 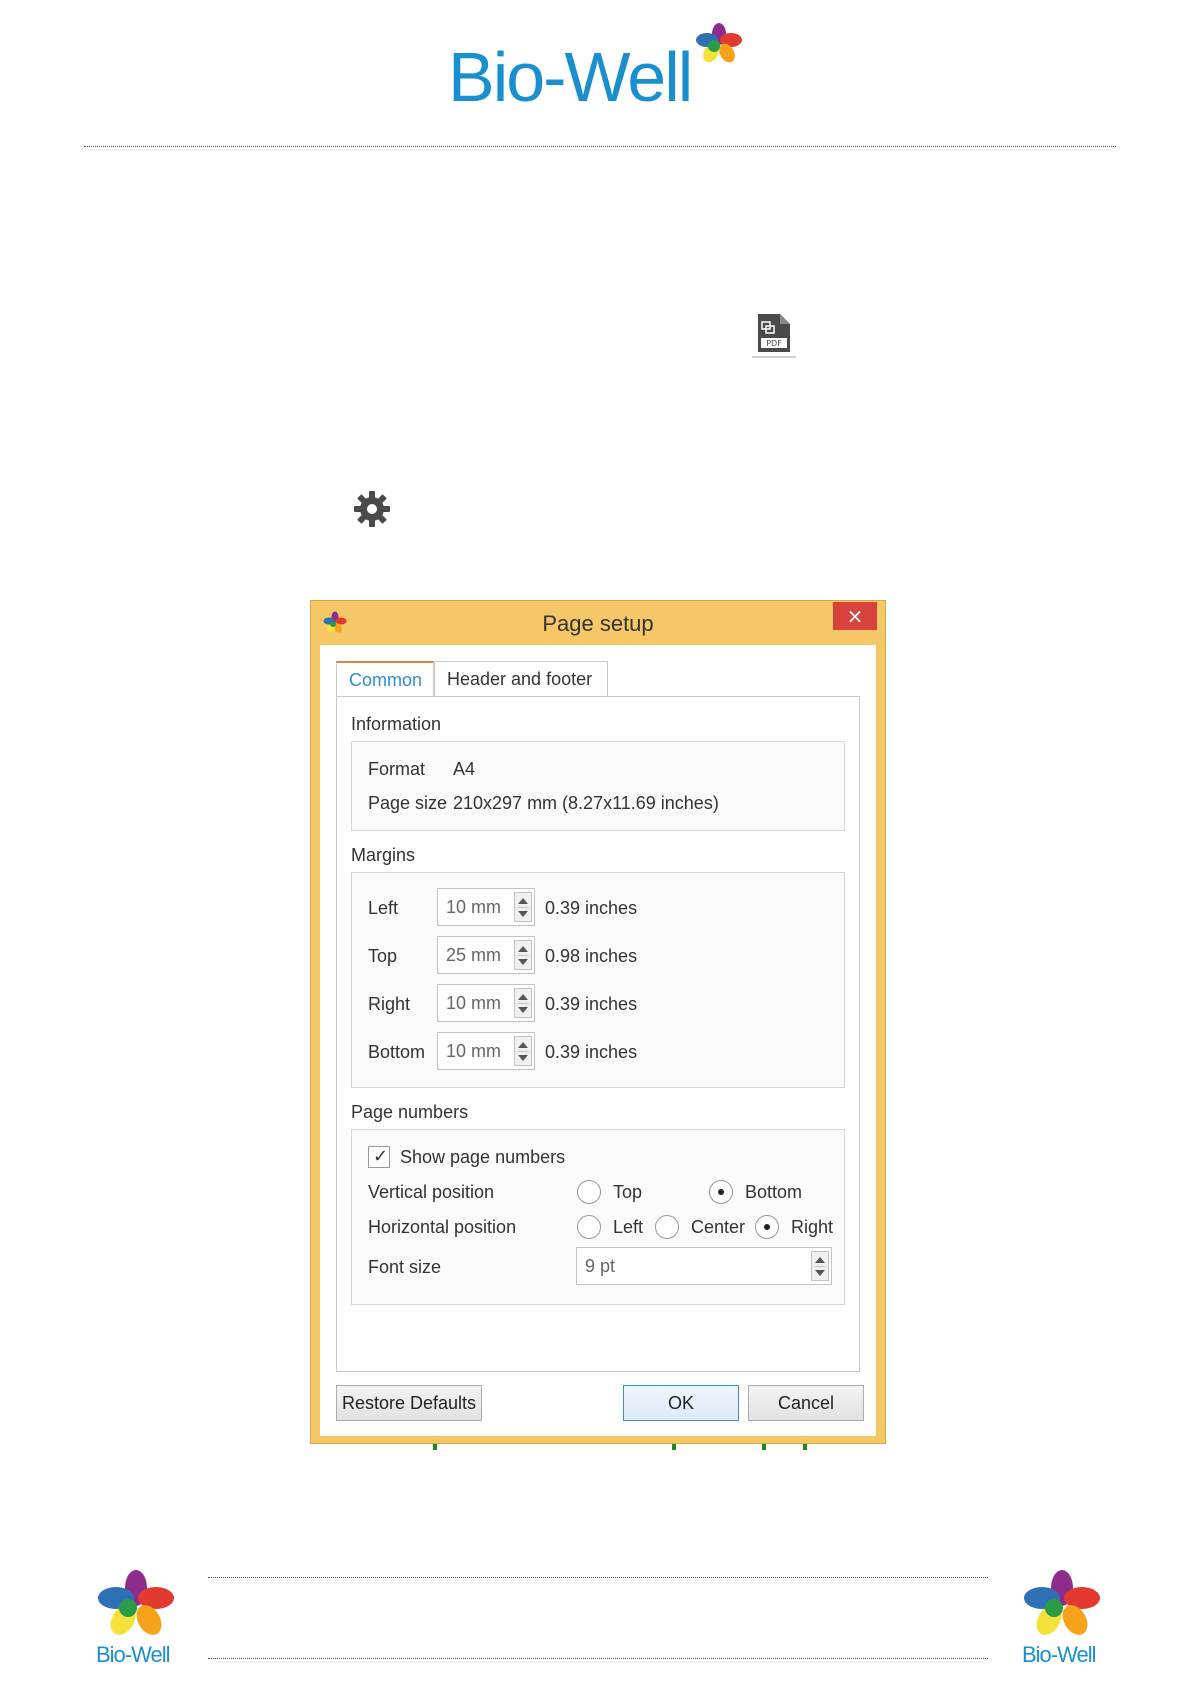 I want to click on horizontal-left-label: Left, so click(x=628, y=1227).